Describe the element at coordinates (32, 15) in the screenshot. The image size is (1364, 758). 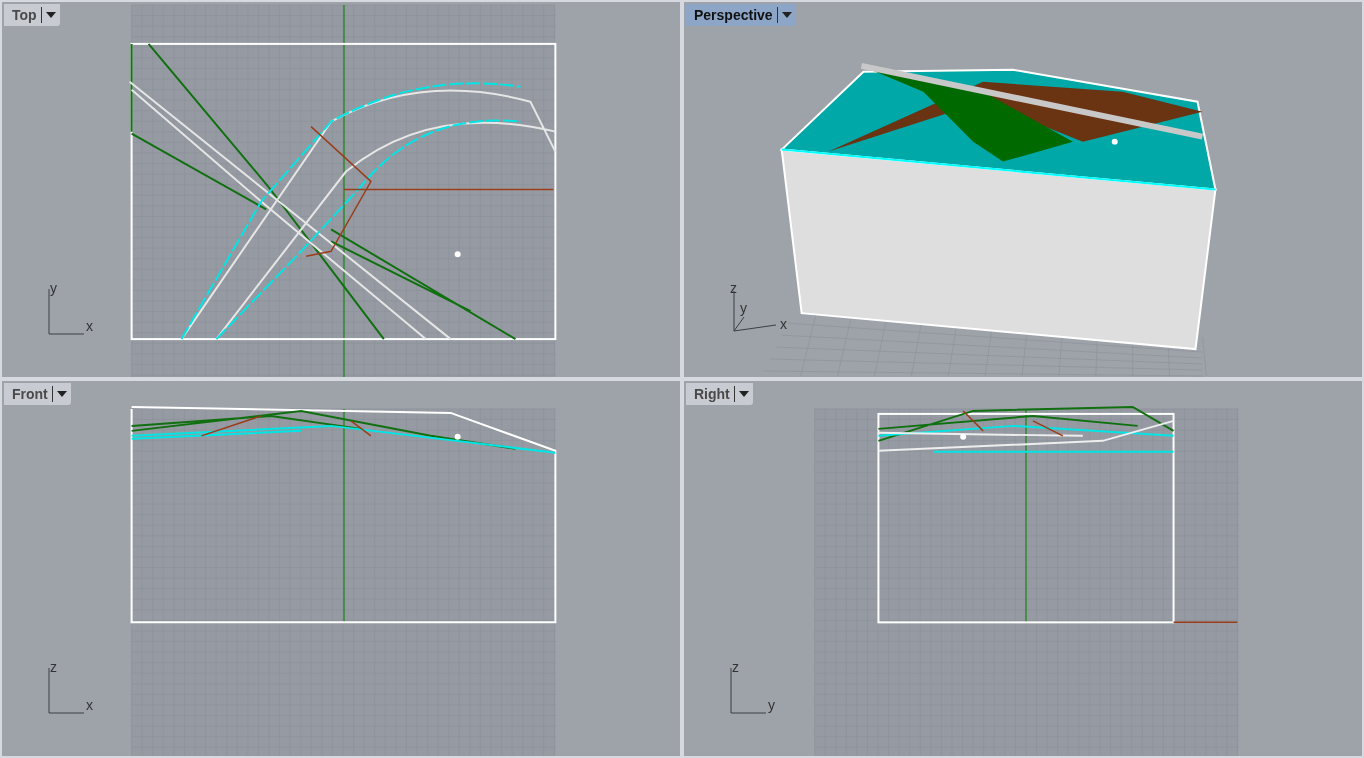
I see `viewport-tab: Top` at that location.